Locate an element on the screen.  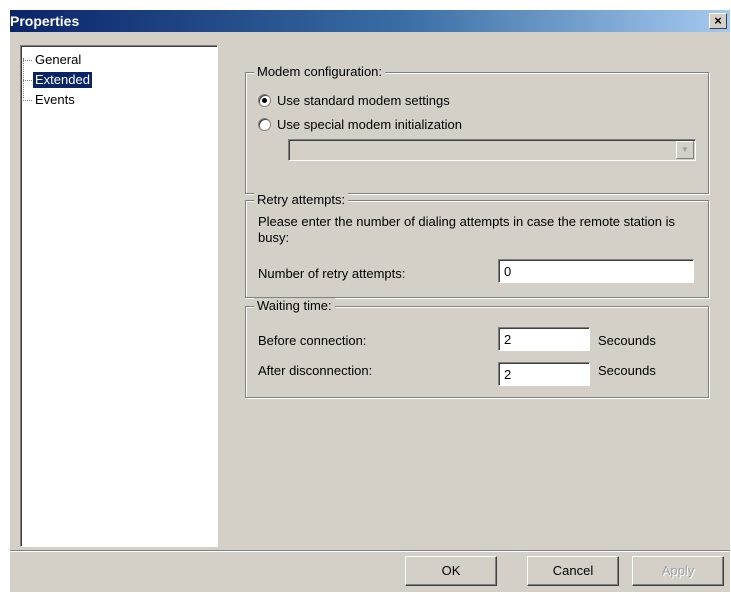
apply-button: Apply is located at coordinates (678, 571).